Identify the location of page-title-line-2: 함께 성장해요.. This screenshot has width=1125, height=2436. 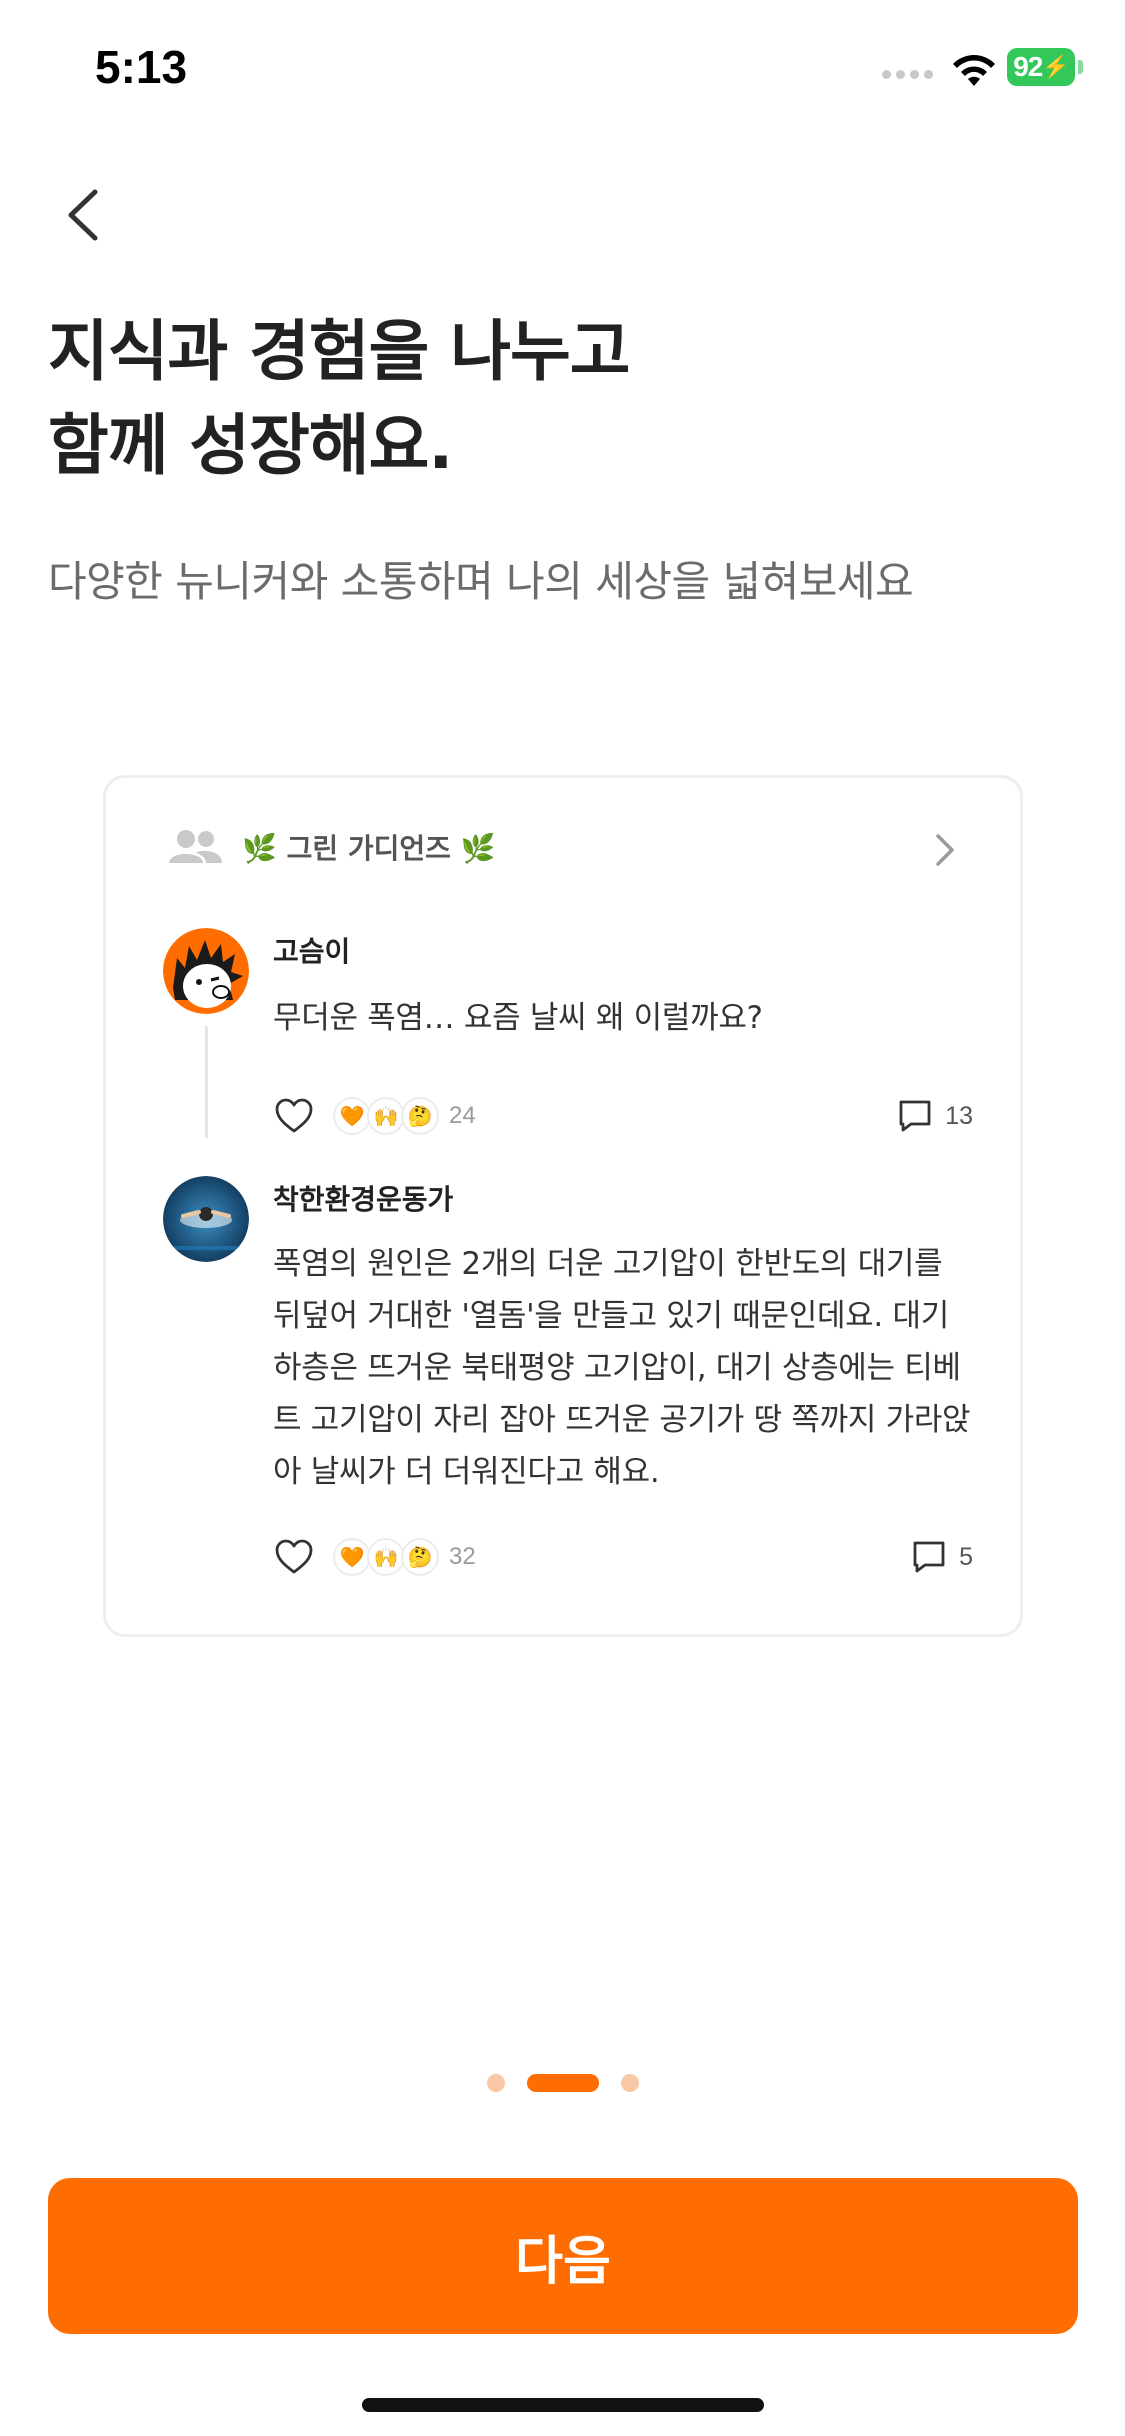
(250, 445).